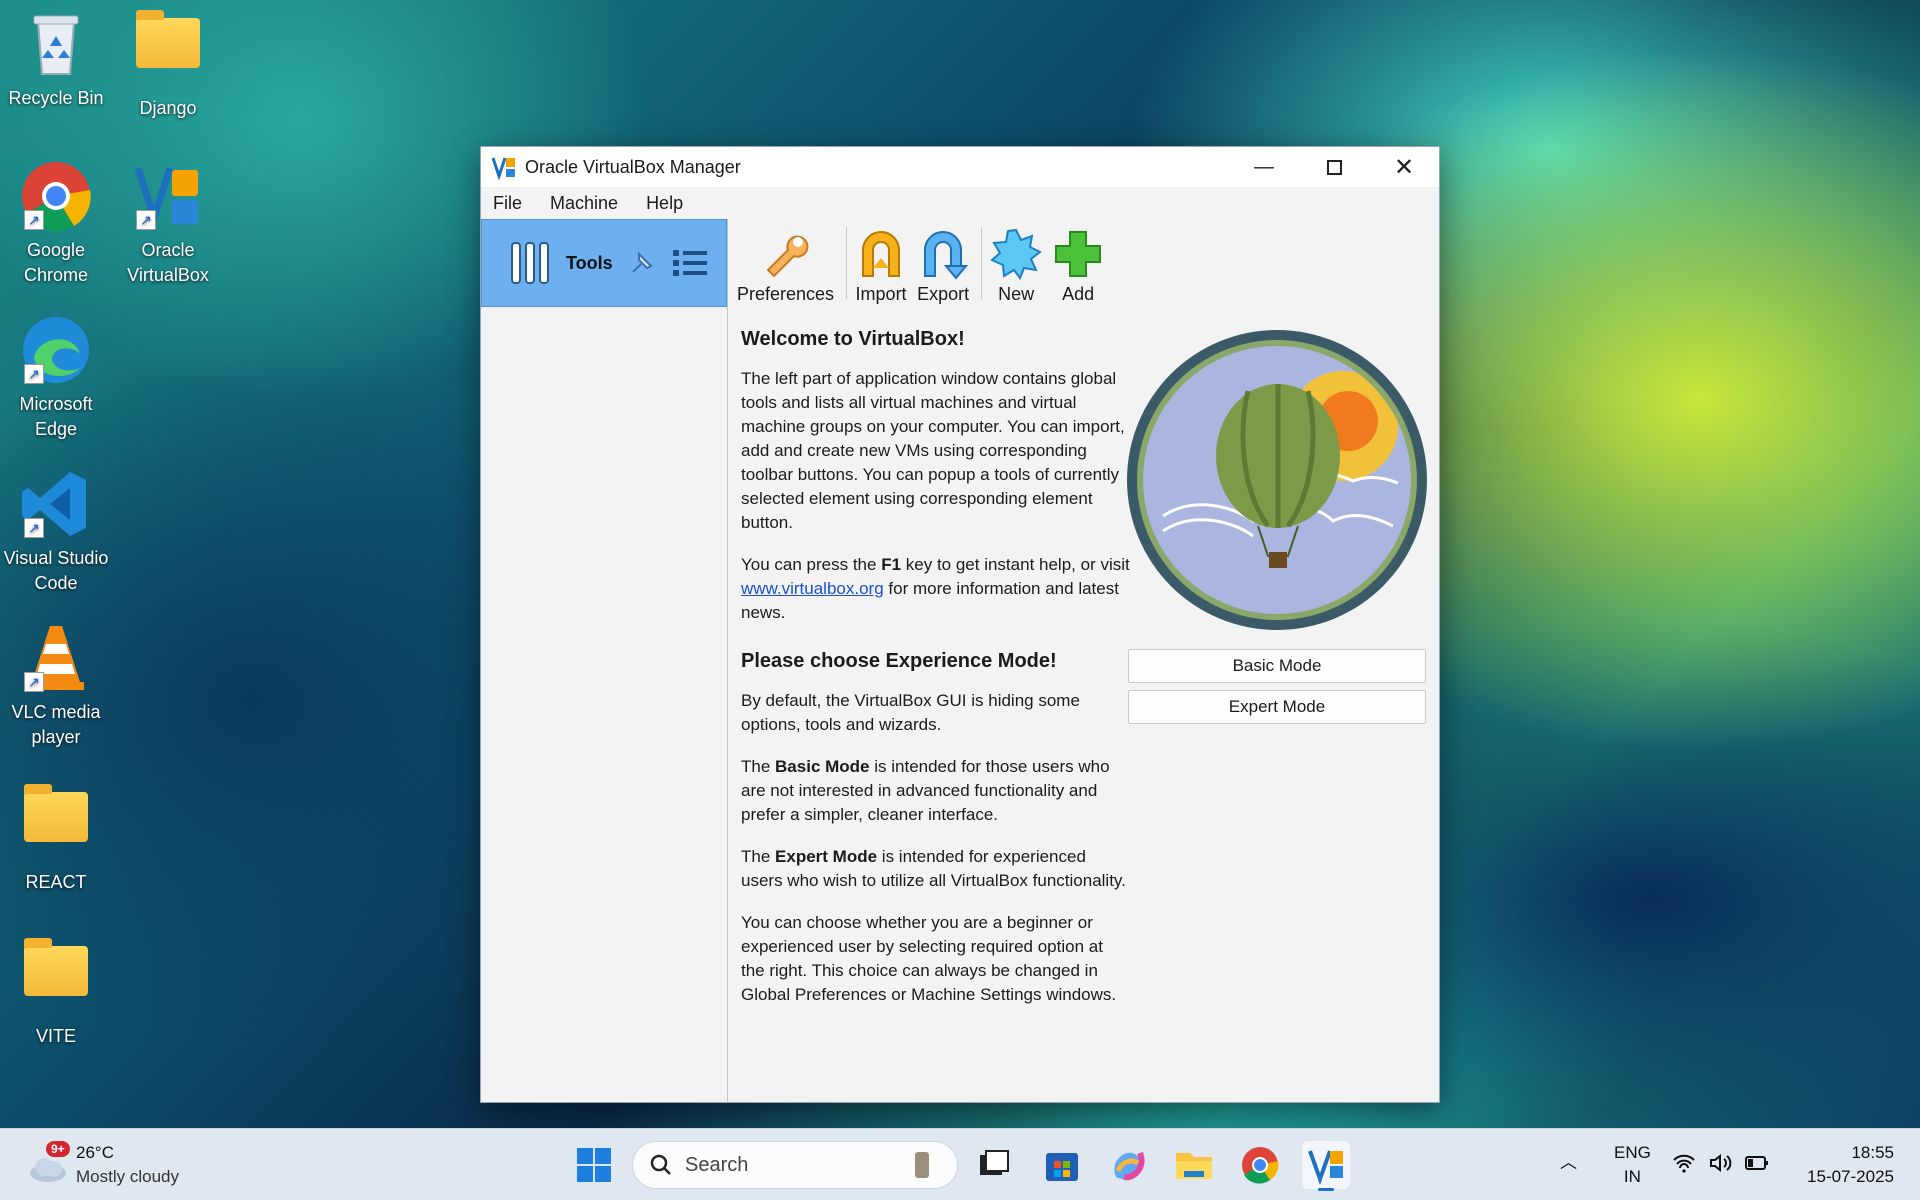  Describe the element at coordinates (589, 262) in the screenshot. I see `tools-label: Tools` at that location.